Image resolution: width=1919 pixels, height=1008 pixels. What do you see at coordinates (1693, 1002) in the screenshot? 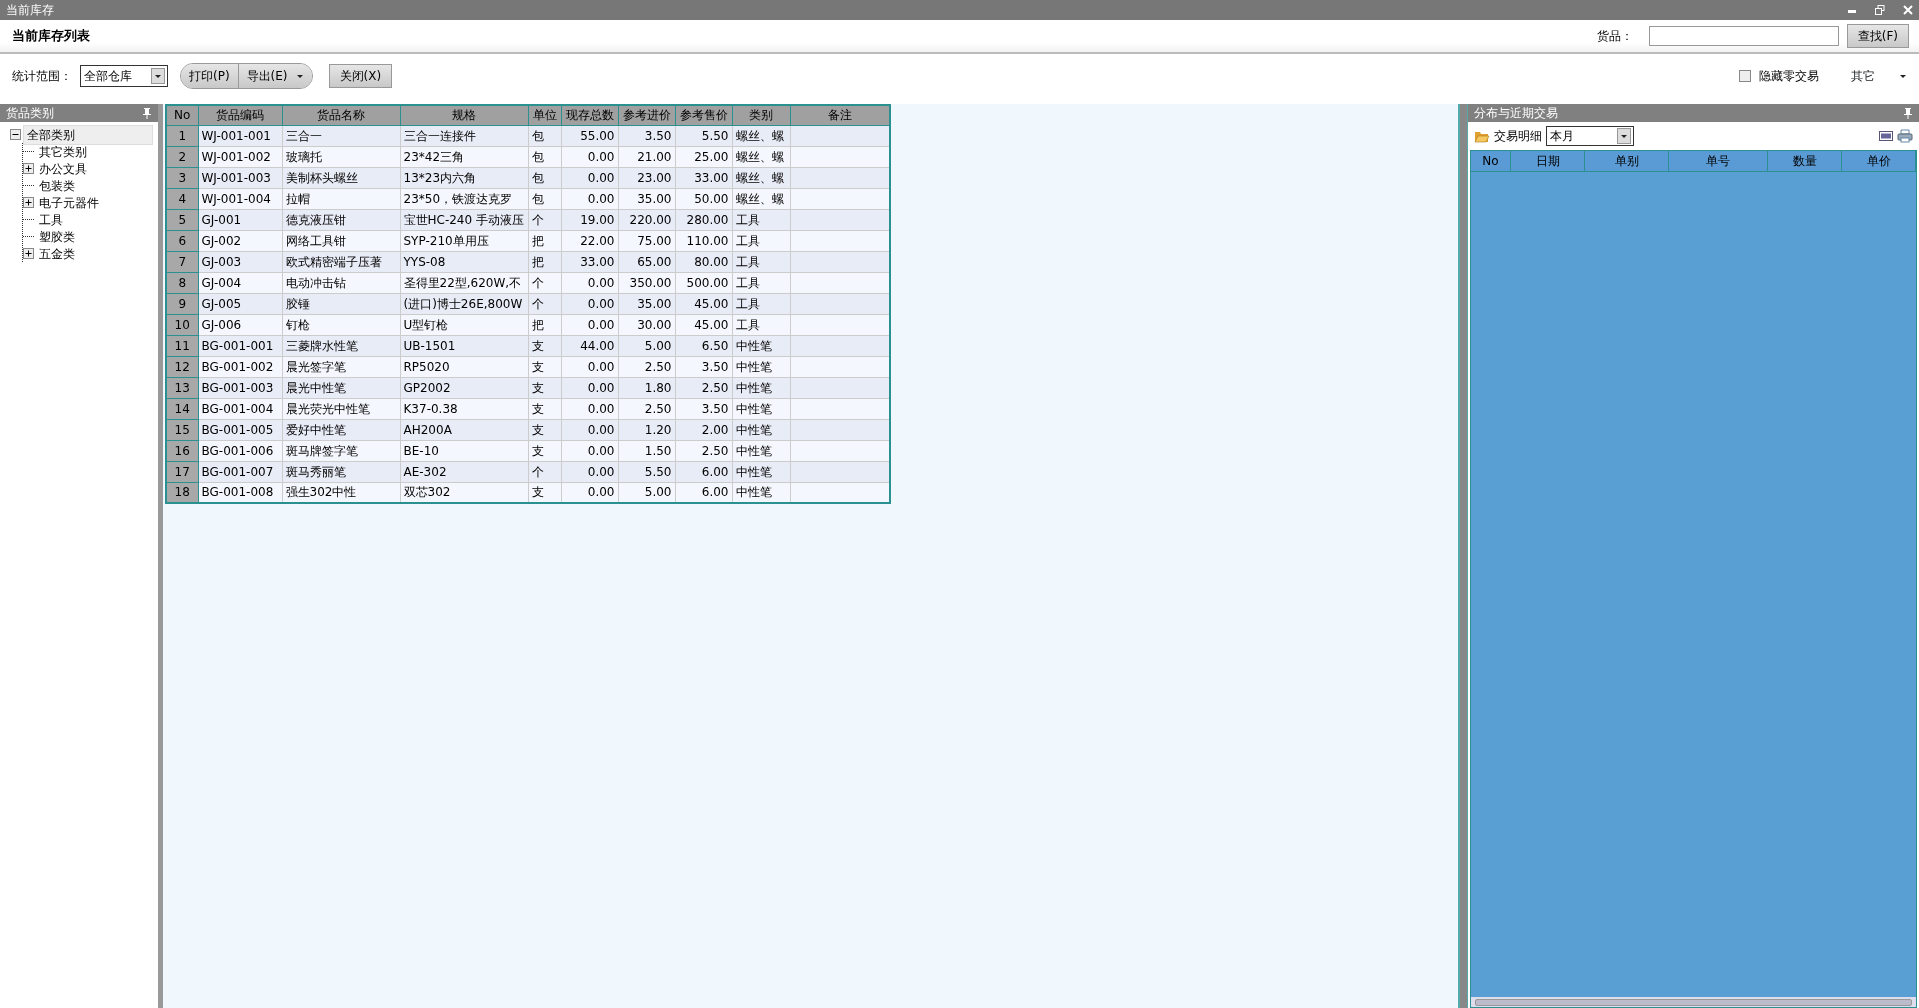
I see `scrollbar` at bounding box center [1693, 1002].